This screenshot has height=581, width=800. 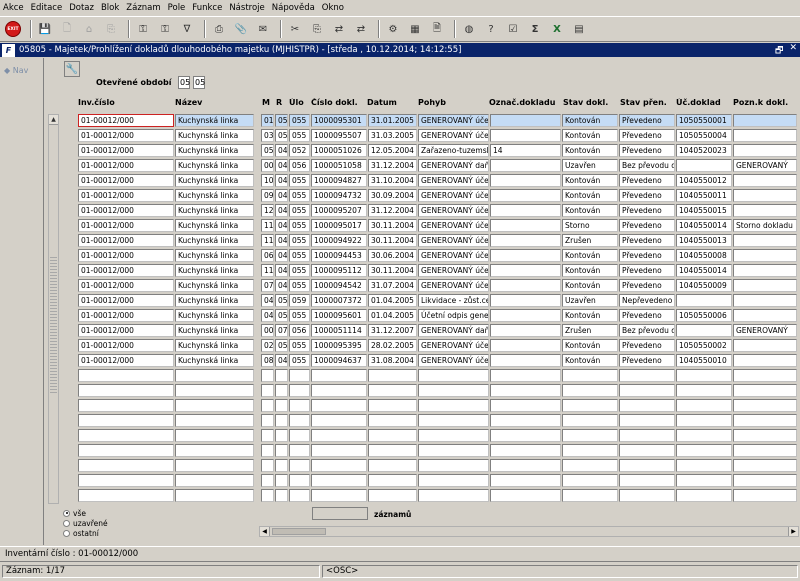 What do you see at coordinates (187, 29) in the screenshot?
I see `filter-icon: ∇` at bounding box center [187, 29].